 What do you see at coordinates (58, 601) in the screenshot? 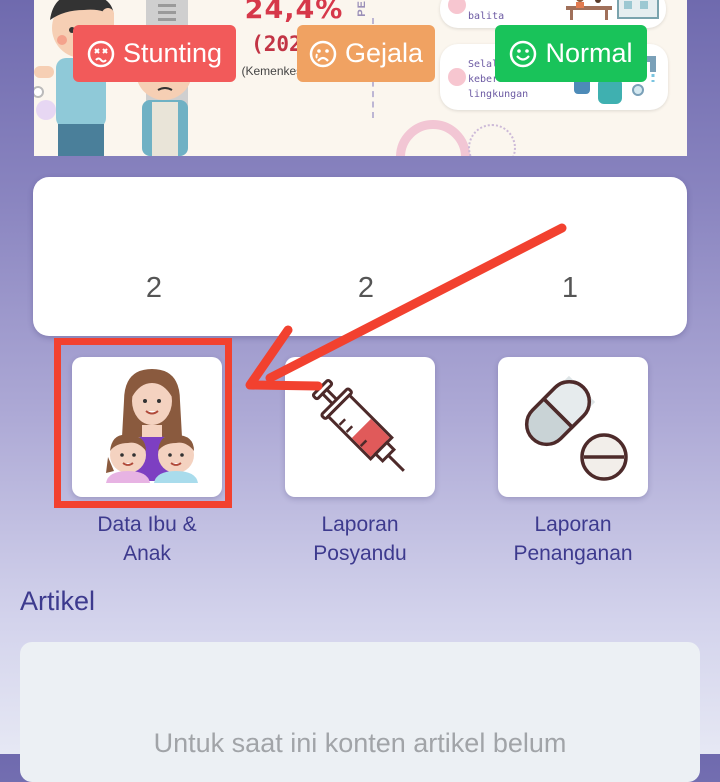
I see `article-section-title: Artikel` at bounding box center [58, 601].